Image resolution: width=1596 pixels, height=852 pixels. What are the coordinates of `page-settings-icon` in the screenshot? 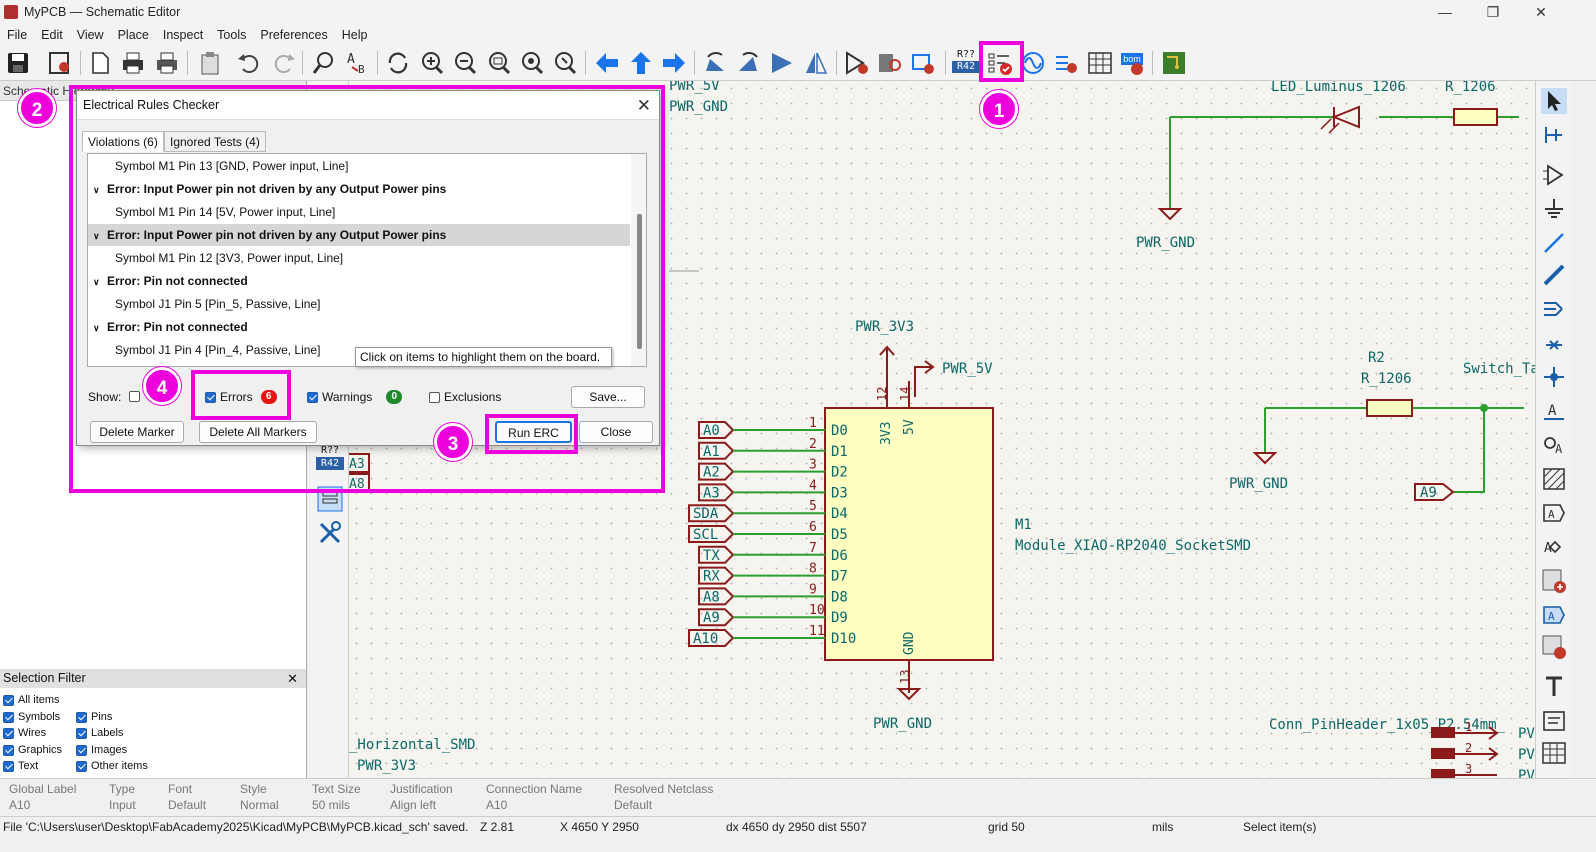 It's located at (100, 63).